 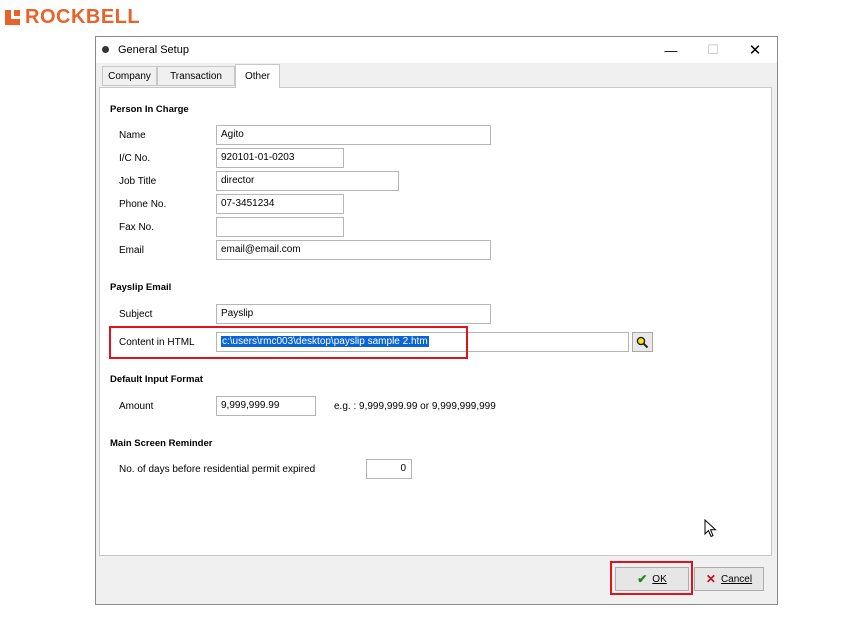 What do you see at coordinates (288, 342) in the screenshot?
I see `content-highlight-box` at bounding box center [288, 342].